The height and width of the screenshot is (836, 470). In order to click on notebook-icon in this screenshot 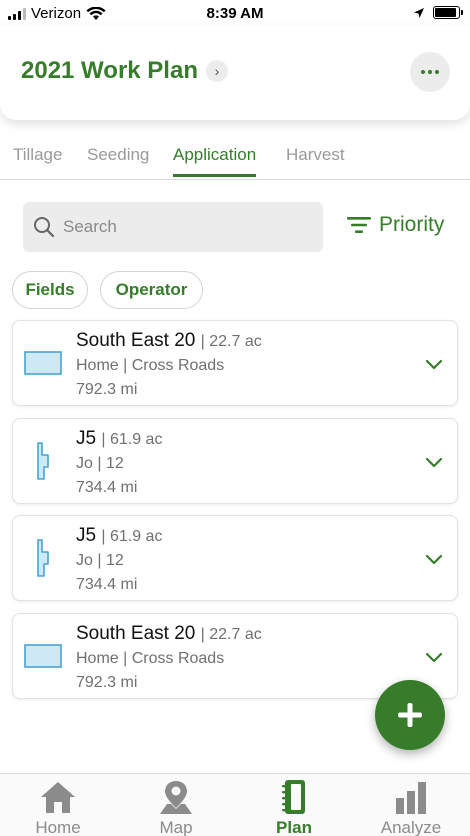, I will do `click(293, 797)`.